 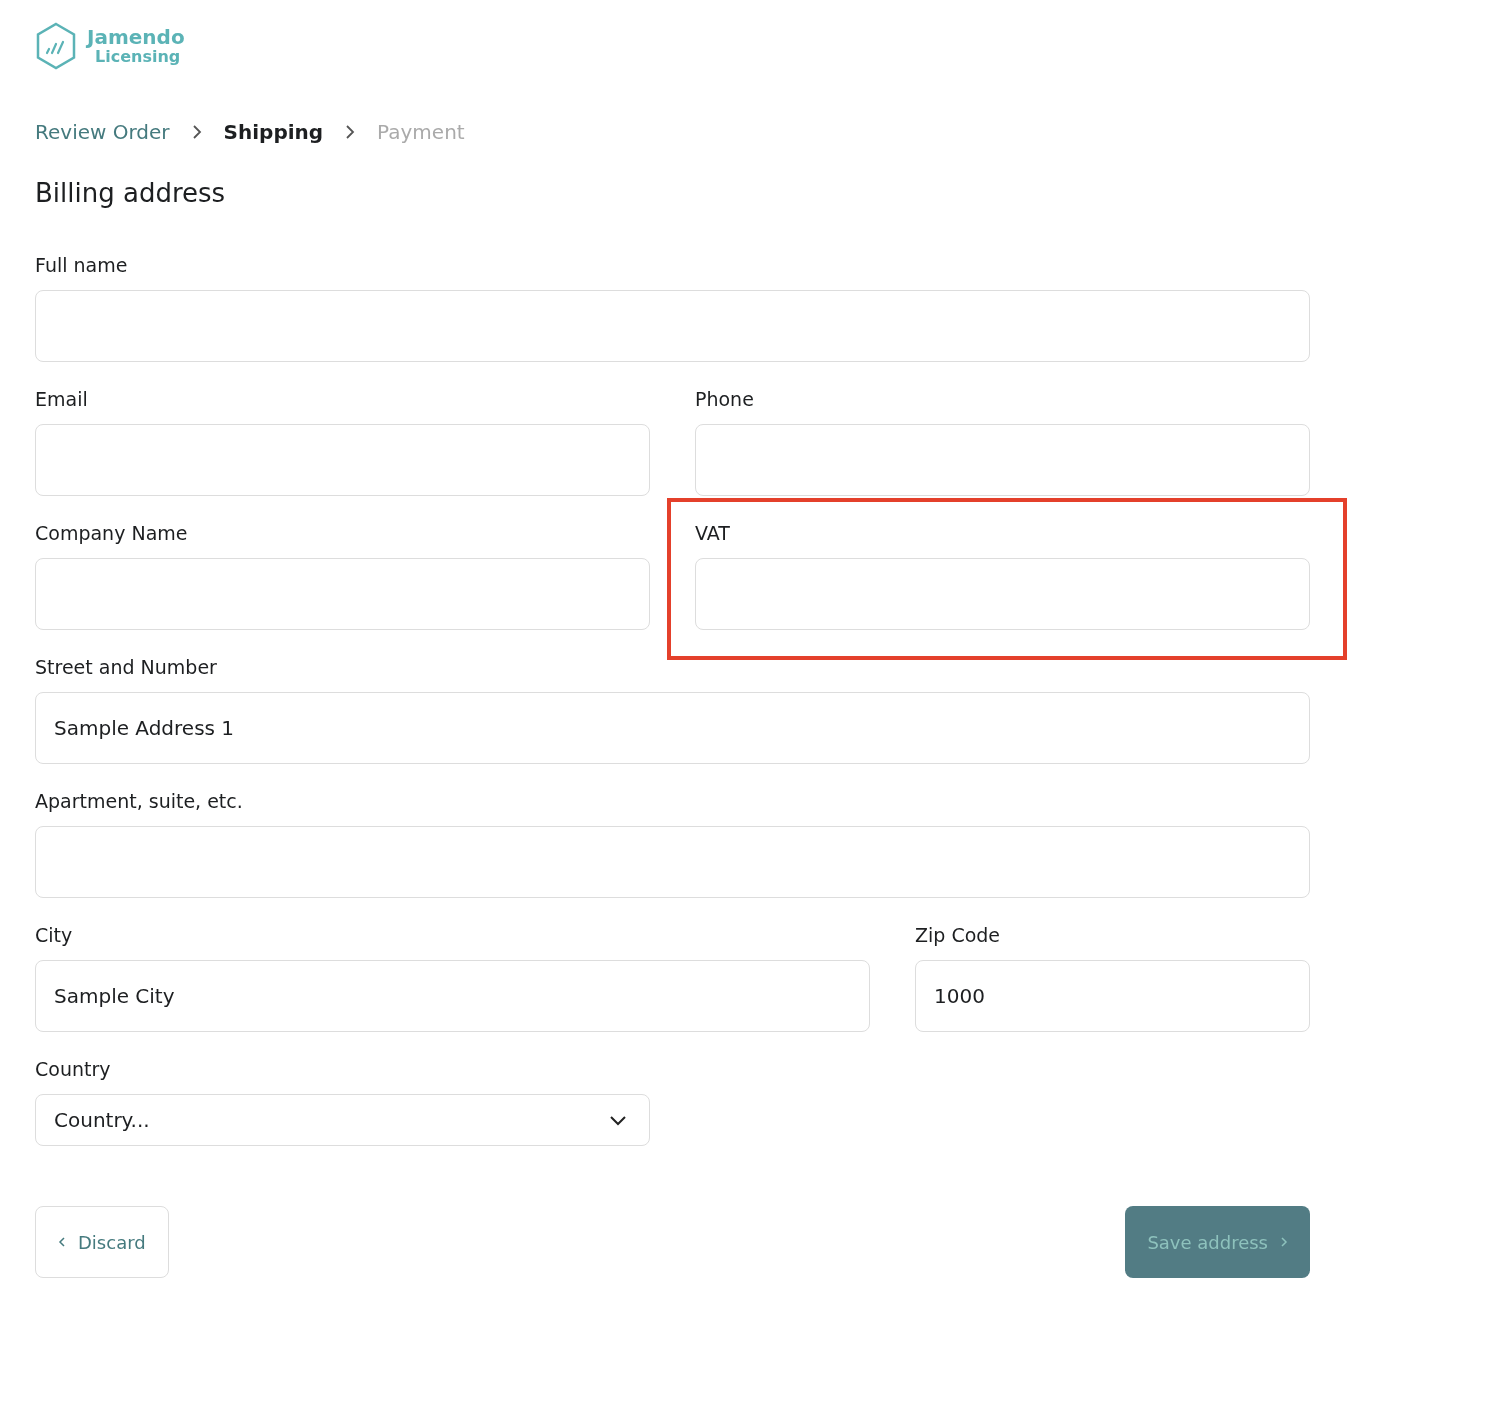 I want to click on input-field: Sample City, so click(x=452, y=996).